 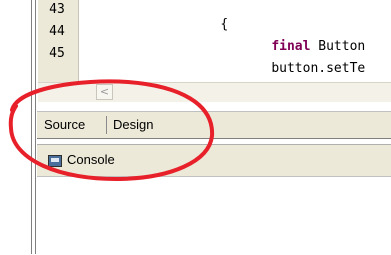 What do you see at coordinates (64, 125) in the screenshot?
I see `tab-source: Source` at bounding box center [64, 125].